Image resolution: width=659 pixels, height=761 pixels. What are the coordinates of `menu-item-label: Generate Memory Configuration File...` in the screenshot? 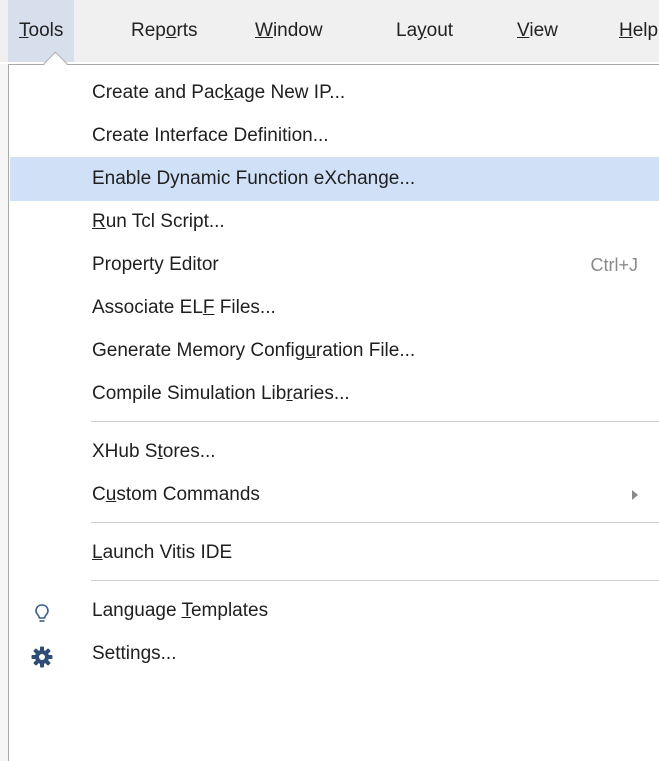 It's located at (254, 350).